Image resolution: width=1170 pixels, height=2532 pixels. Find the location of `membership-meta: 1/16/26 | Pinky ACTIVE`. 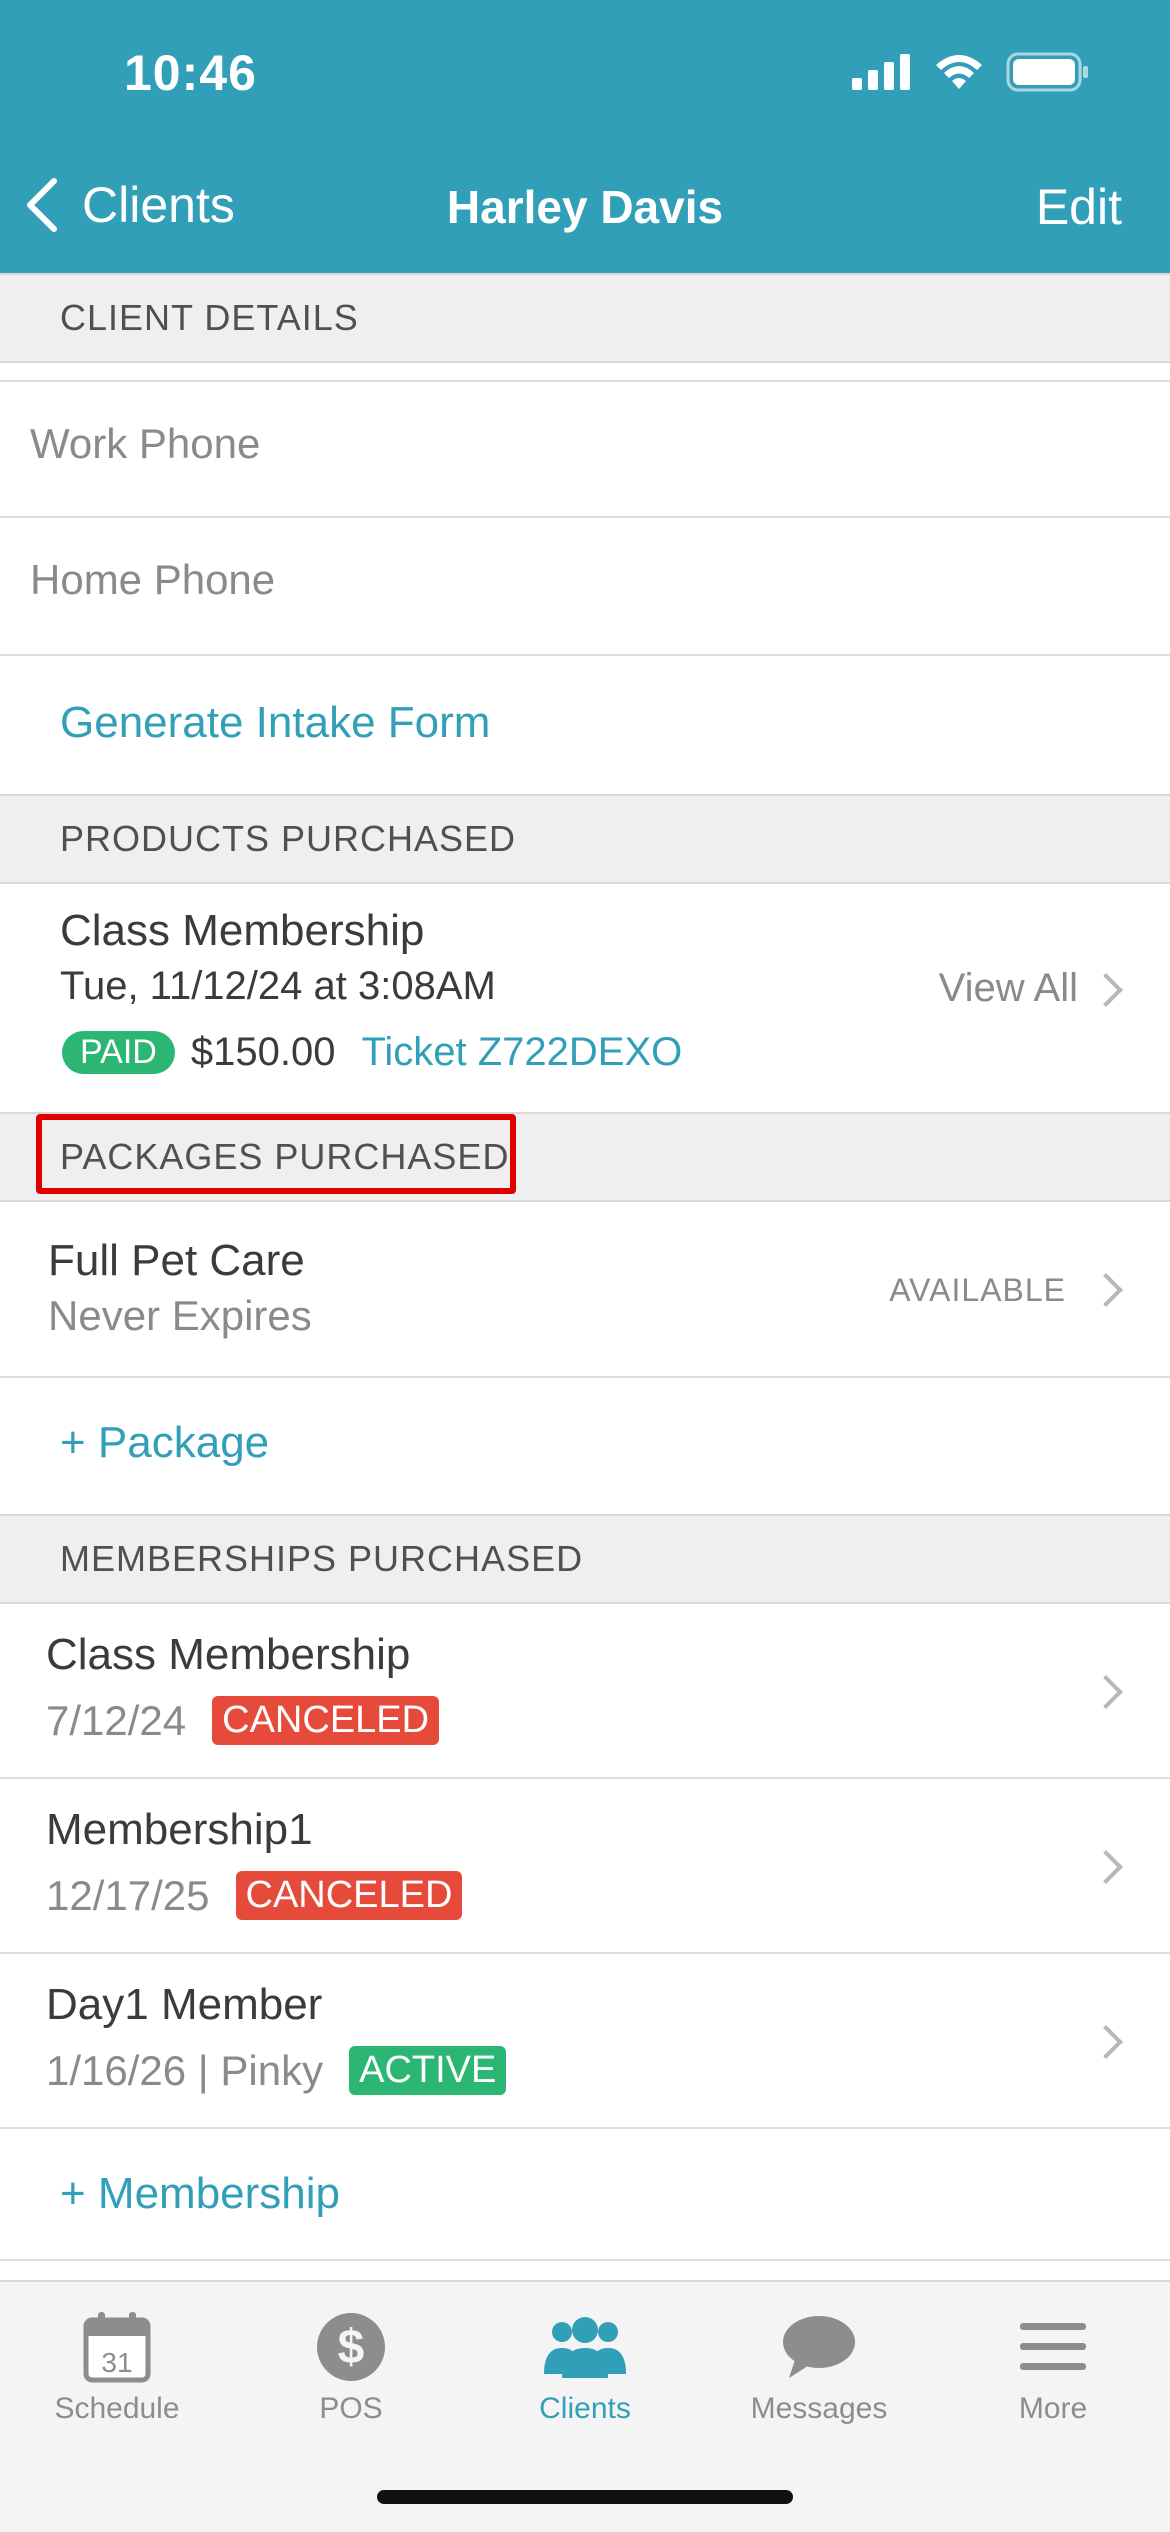

membership-meta: 1/16/26 | Pinky ACTIVE is located at coordinates (276, 2070).